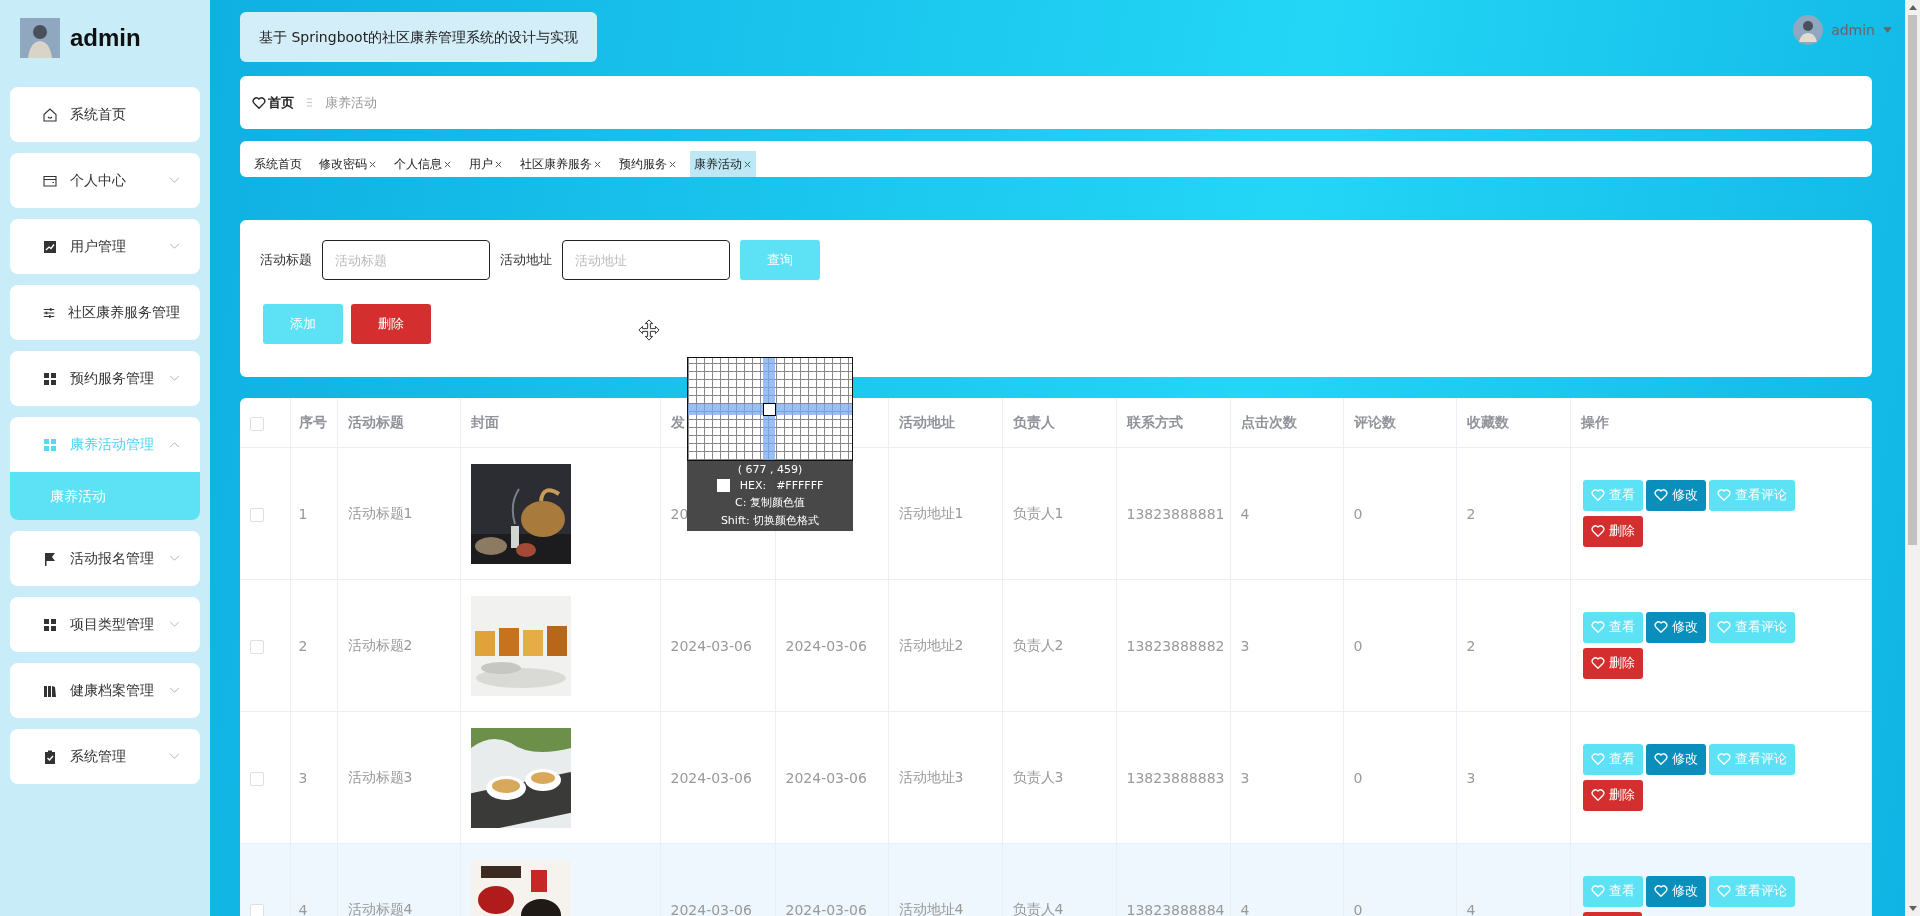 The image size is (1920, 916). What do you see at coordinates (1912, 458) in the screenshot?
I see `scrollbar` at bounding box center [1912, 458].